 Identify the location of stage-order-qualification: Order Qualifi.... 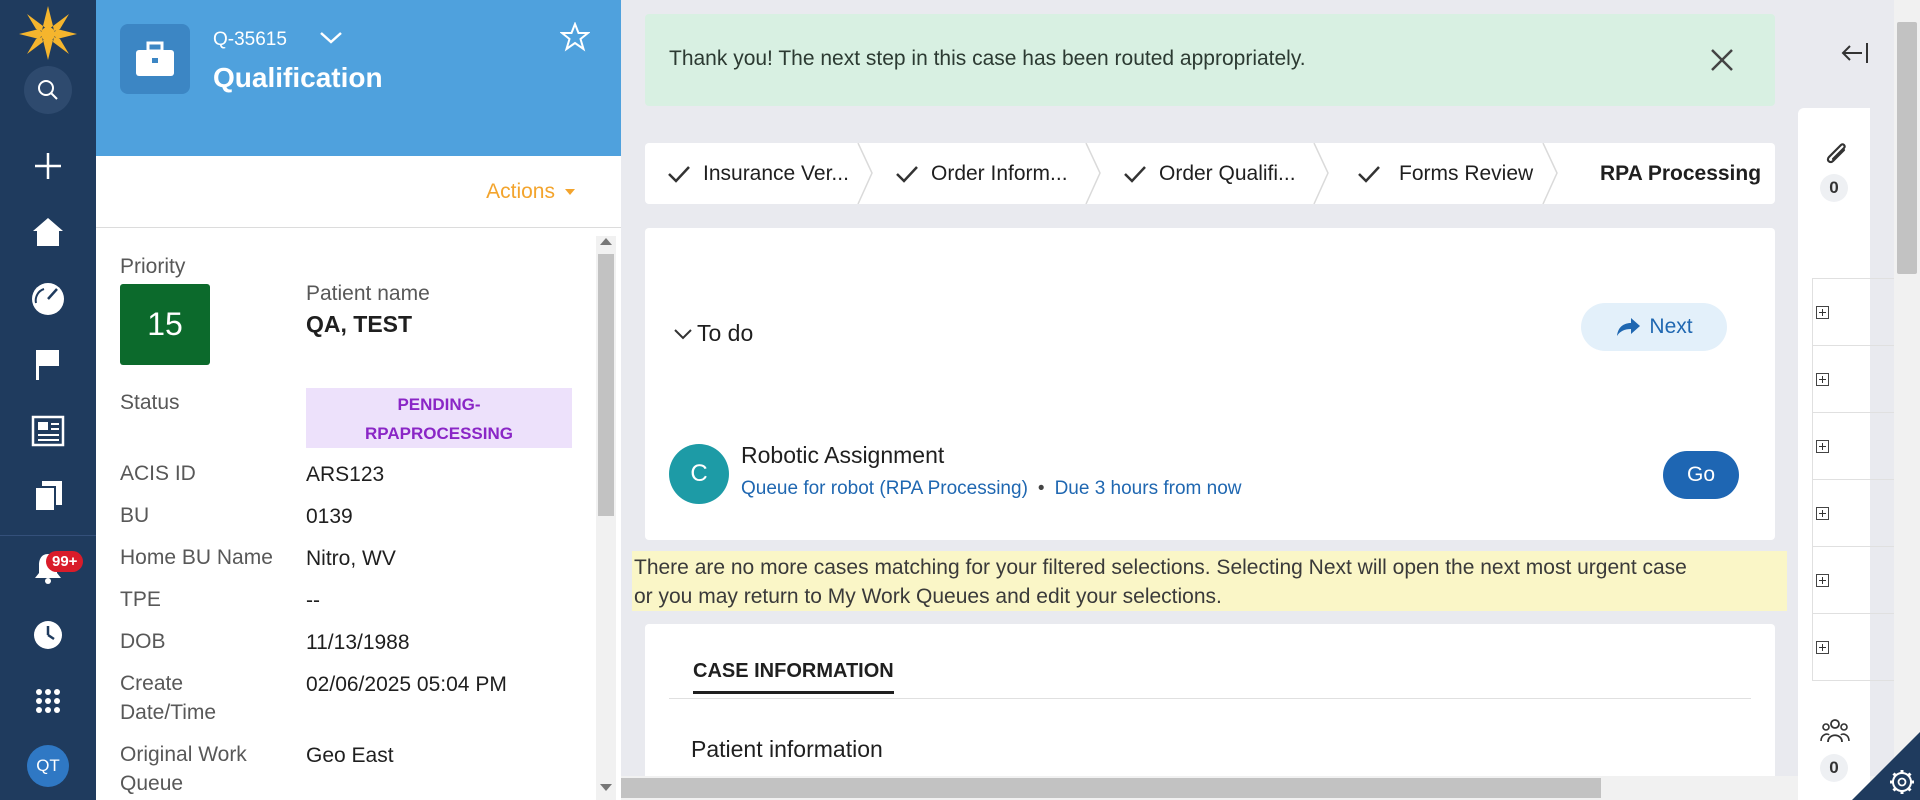
(1215, 173).